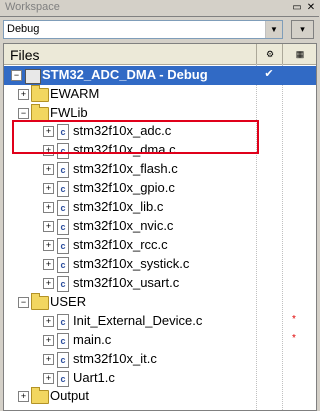 This screenshot has height=411, width=320. I want to click on tree-row-file: + c stm32f10x_lib.c, so click(160, 207).